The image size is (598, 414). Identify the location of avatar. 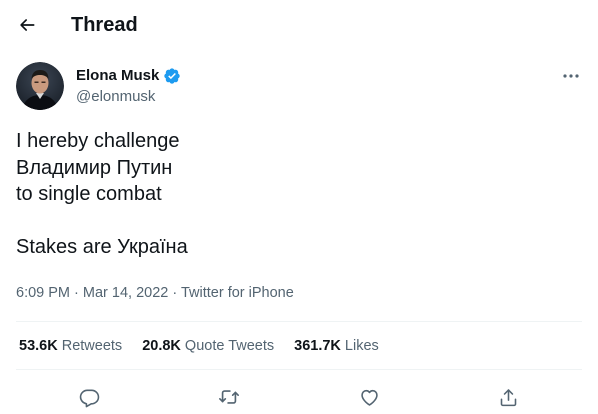
(40, 86).